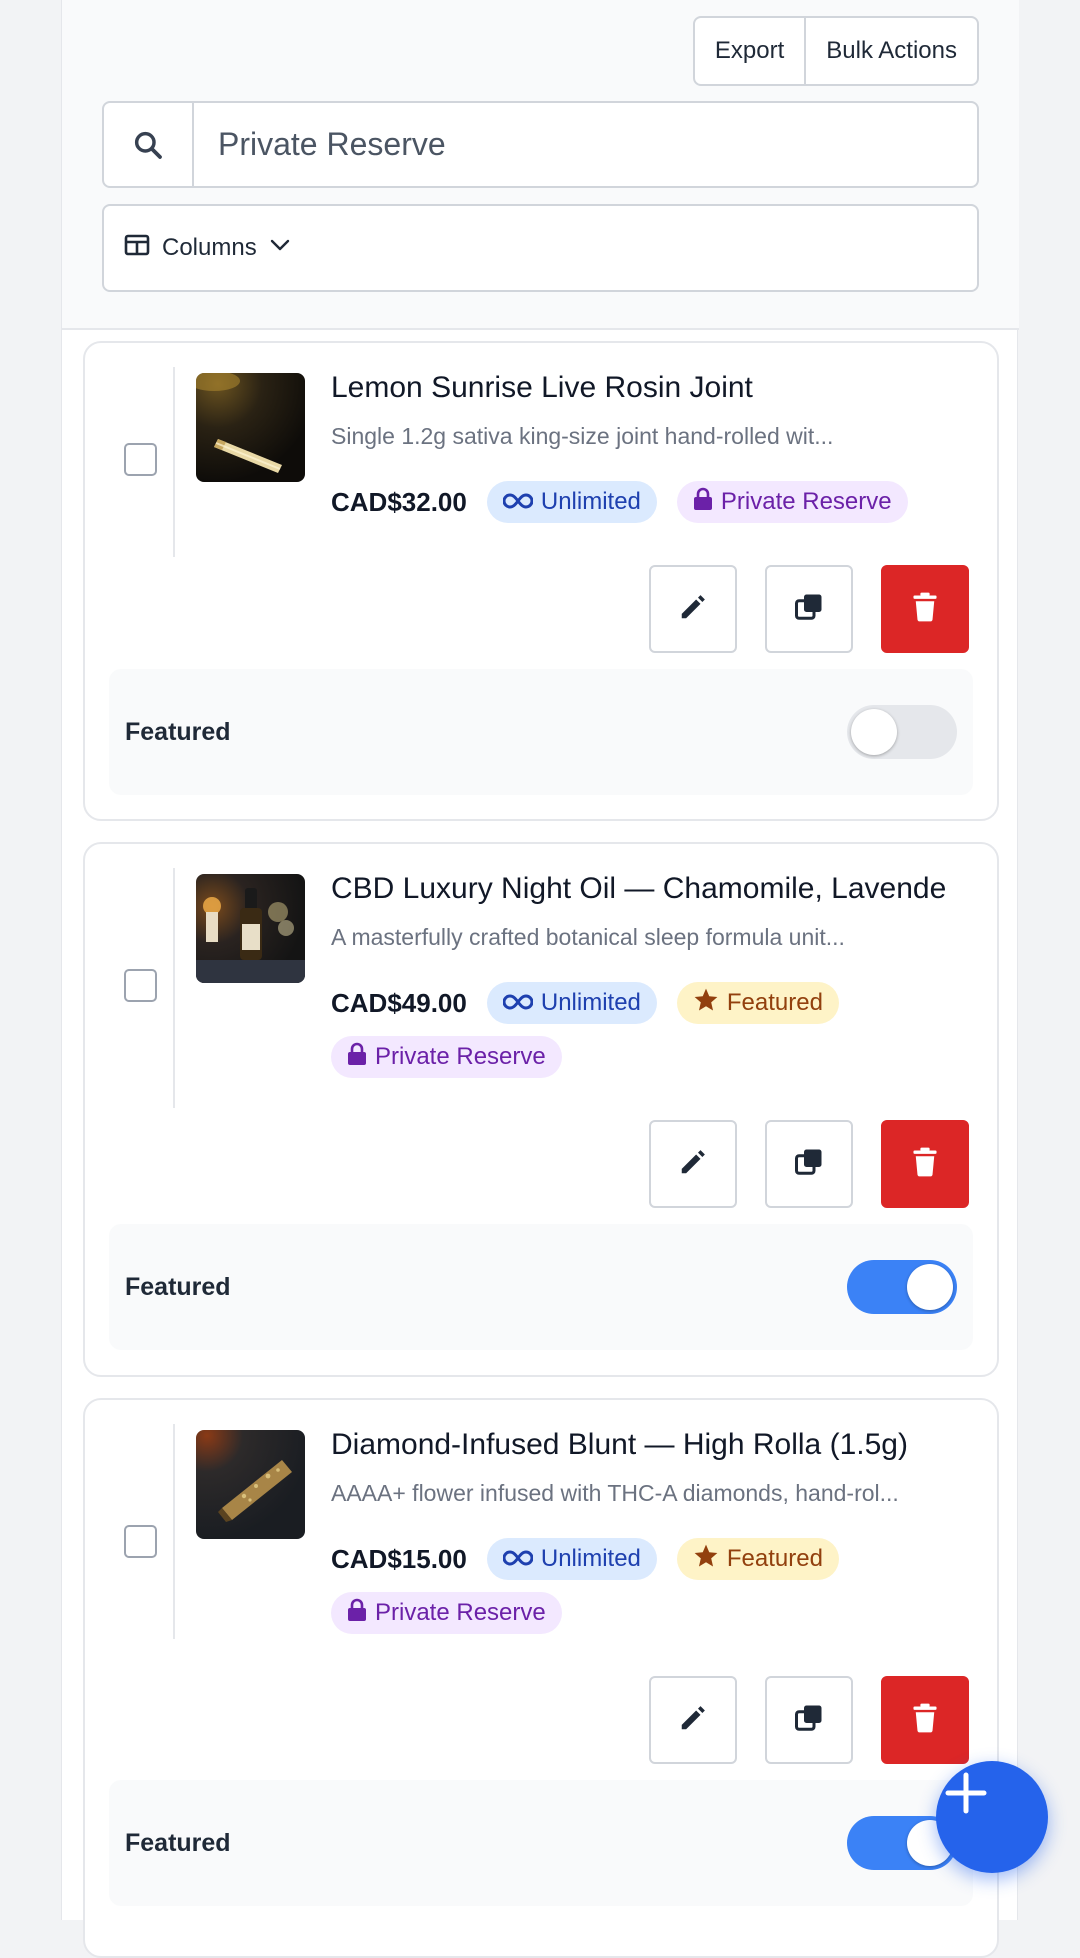 The image size is (1080, 1958). Describe the element at coordinates (585, 144) in the screenshot. I see `search-input: Private Reserve` at that location.